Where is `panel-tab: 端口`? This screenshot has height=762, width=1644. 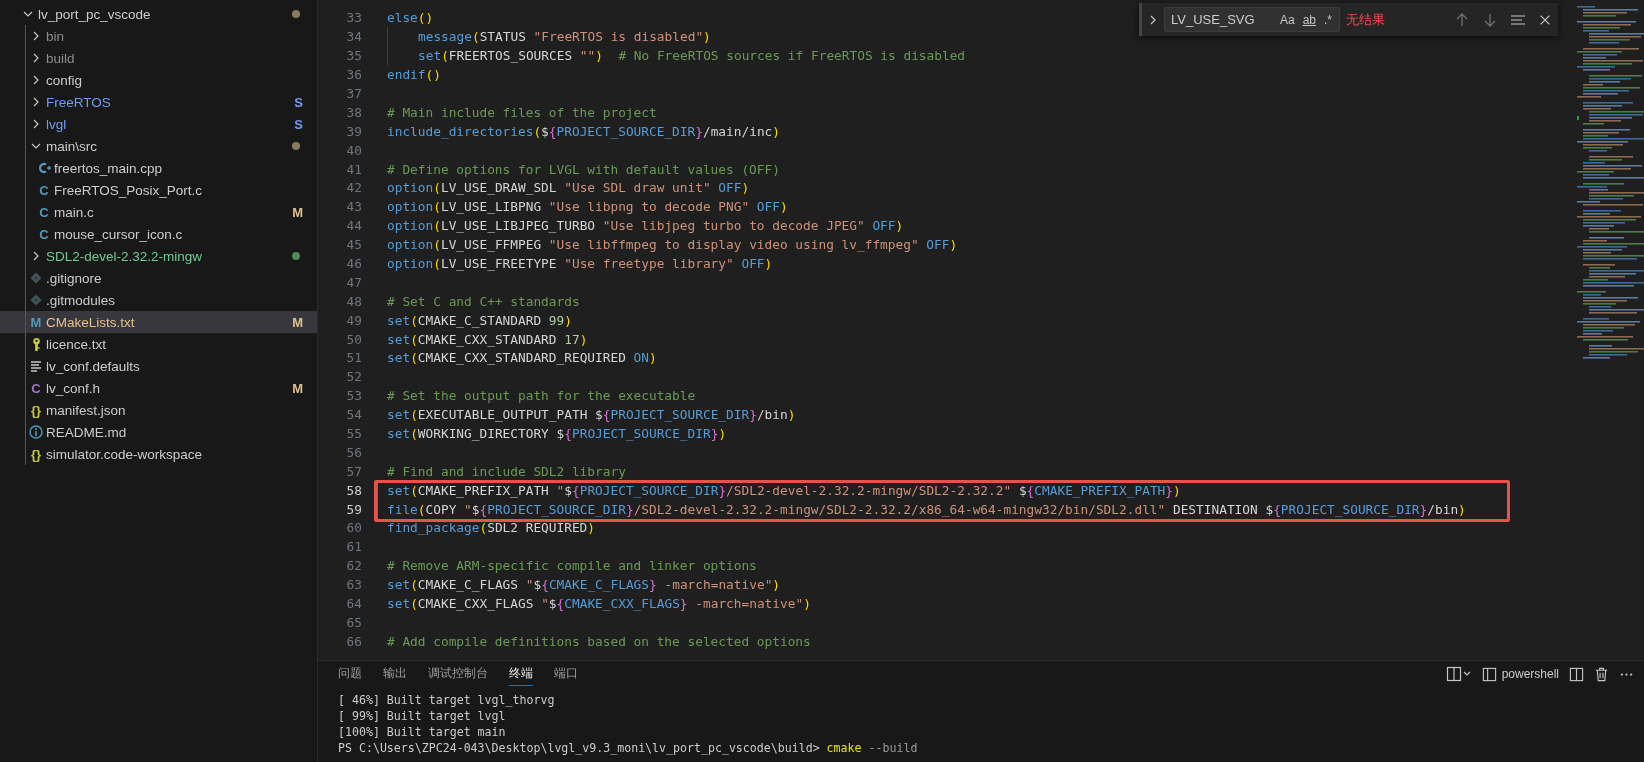
panel-tab: 端口 is located at coordinates (566, 674).